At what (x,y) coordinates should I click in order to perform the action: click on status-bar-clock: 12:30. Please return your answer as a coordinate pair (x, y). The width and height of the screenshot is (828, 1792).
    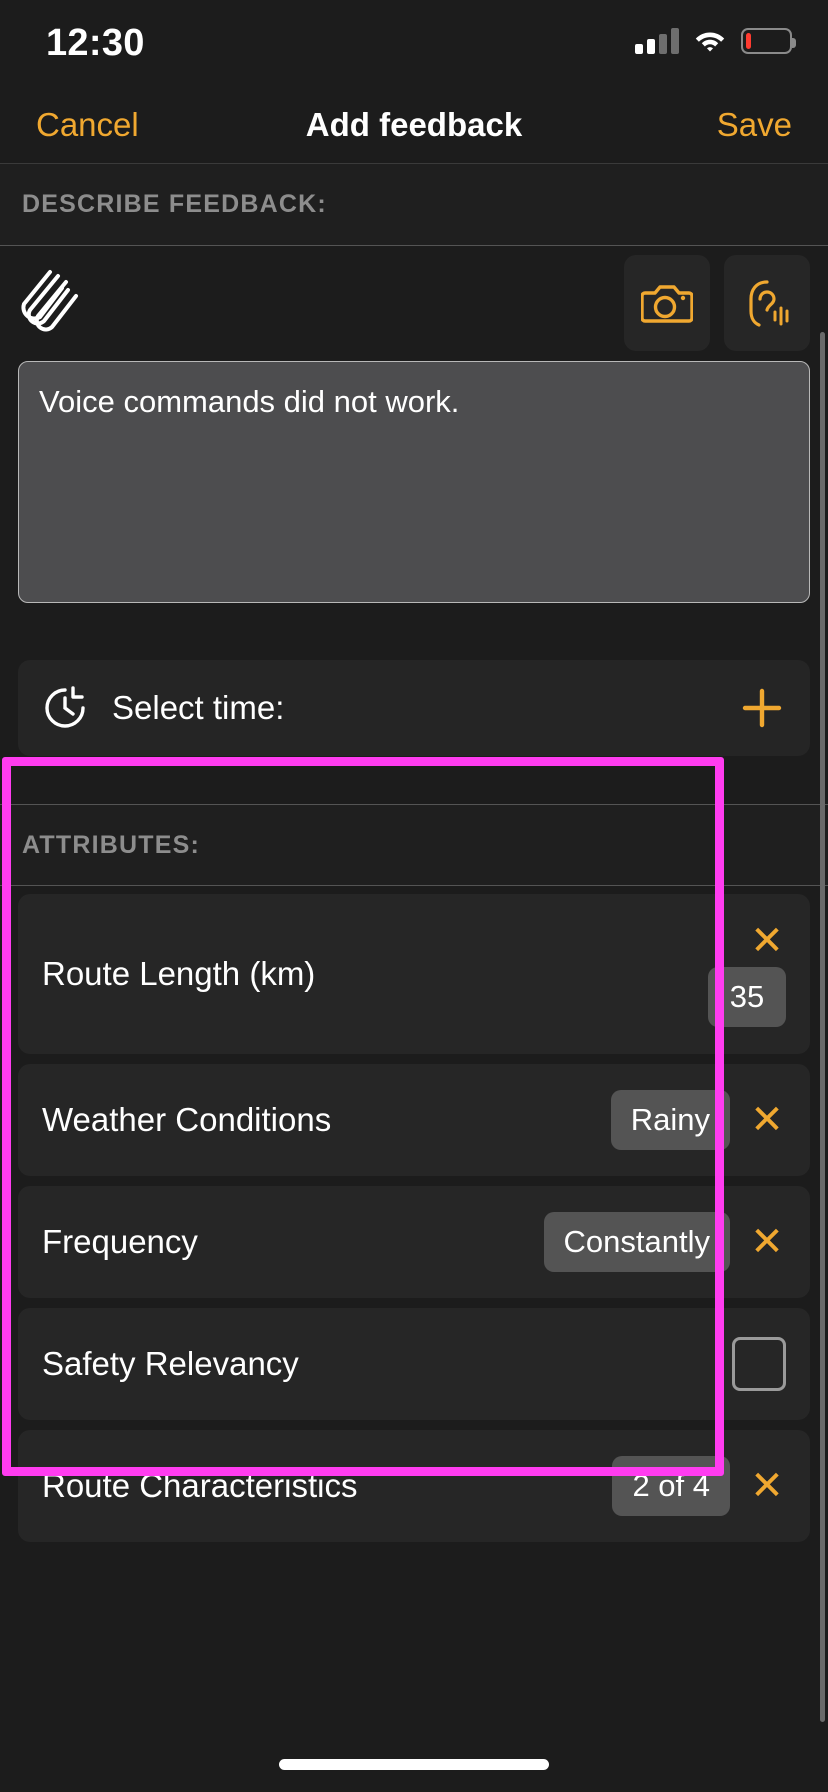
    Looking at the image, I should click on (95, 43).